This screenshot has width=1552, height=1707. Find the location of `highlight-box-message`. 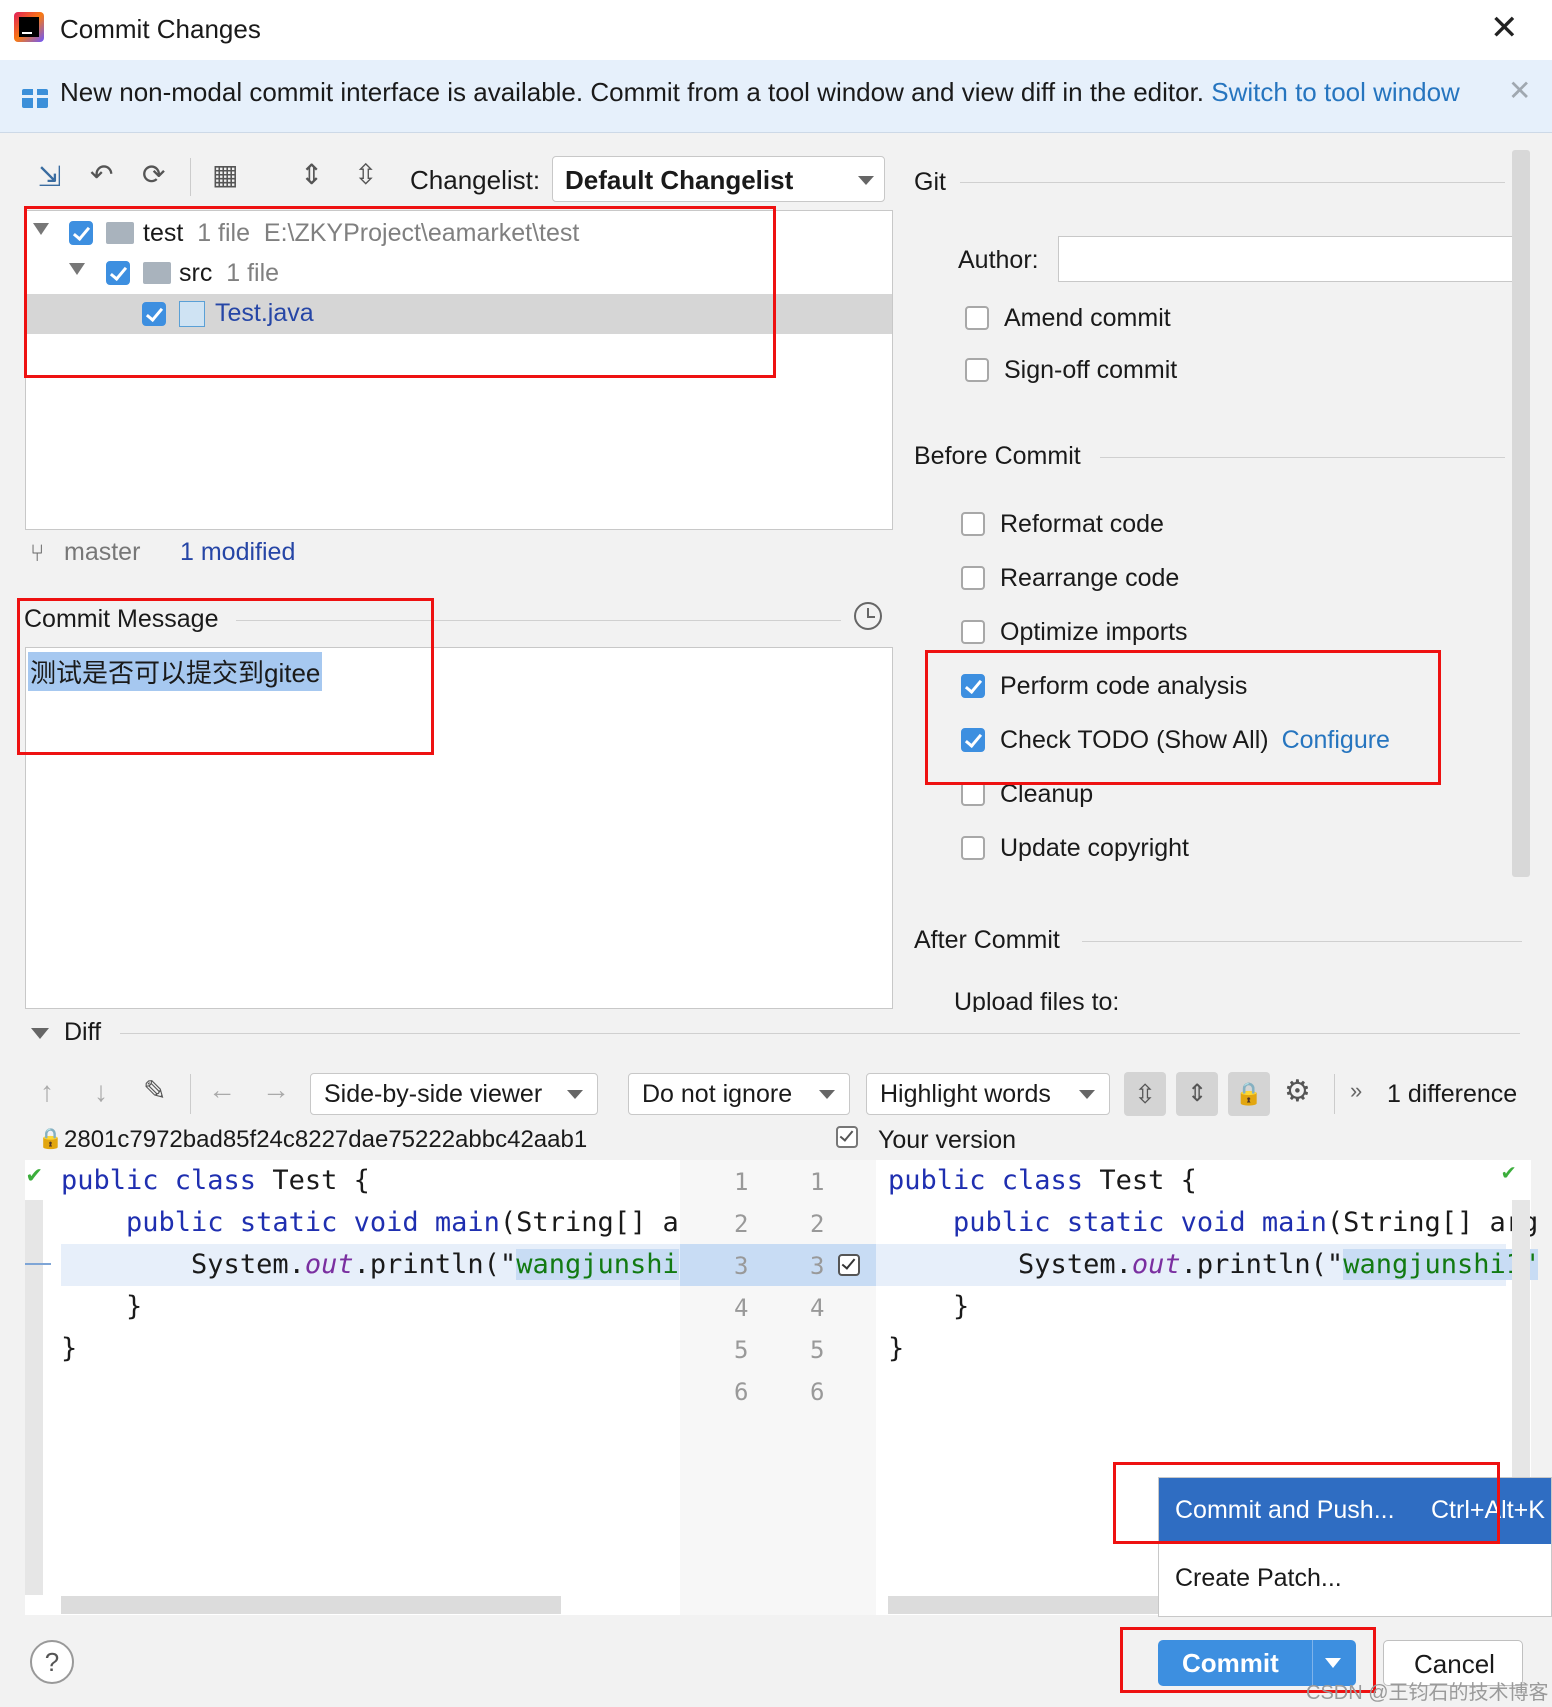

highlight-box-message is located at coordinates (225, 676).